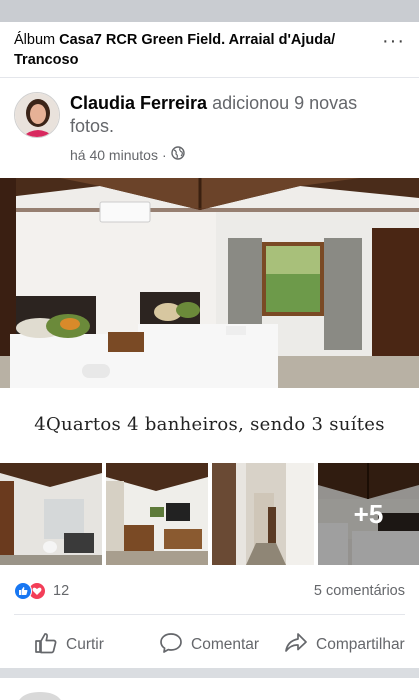  What do you see at coordinates (41, 591) in the screenshot?
I see `reaction-summary: 12` at bounding box center [41, 591].